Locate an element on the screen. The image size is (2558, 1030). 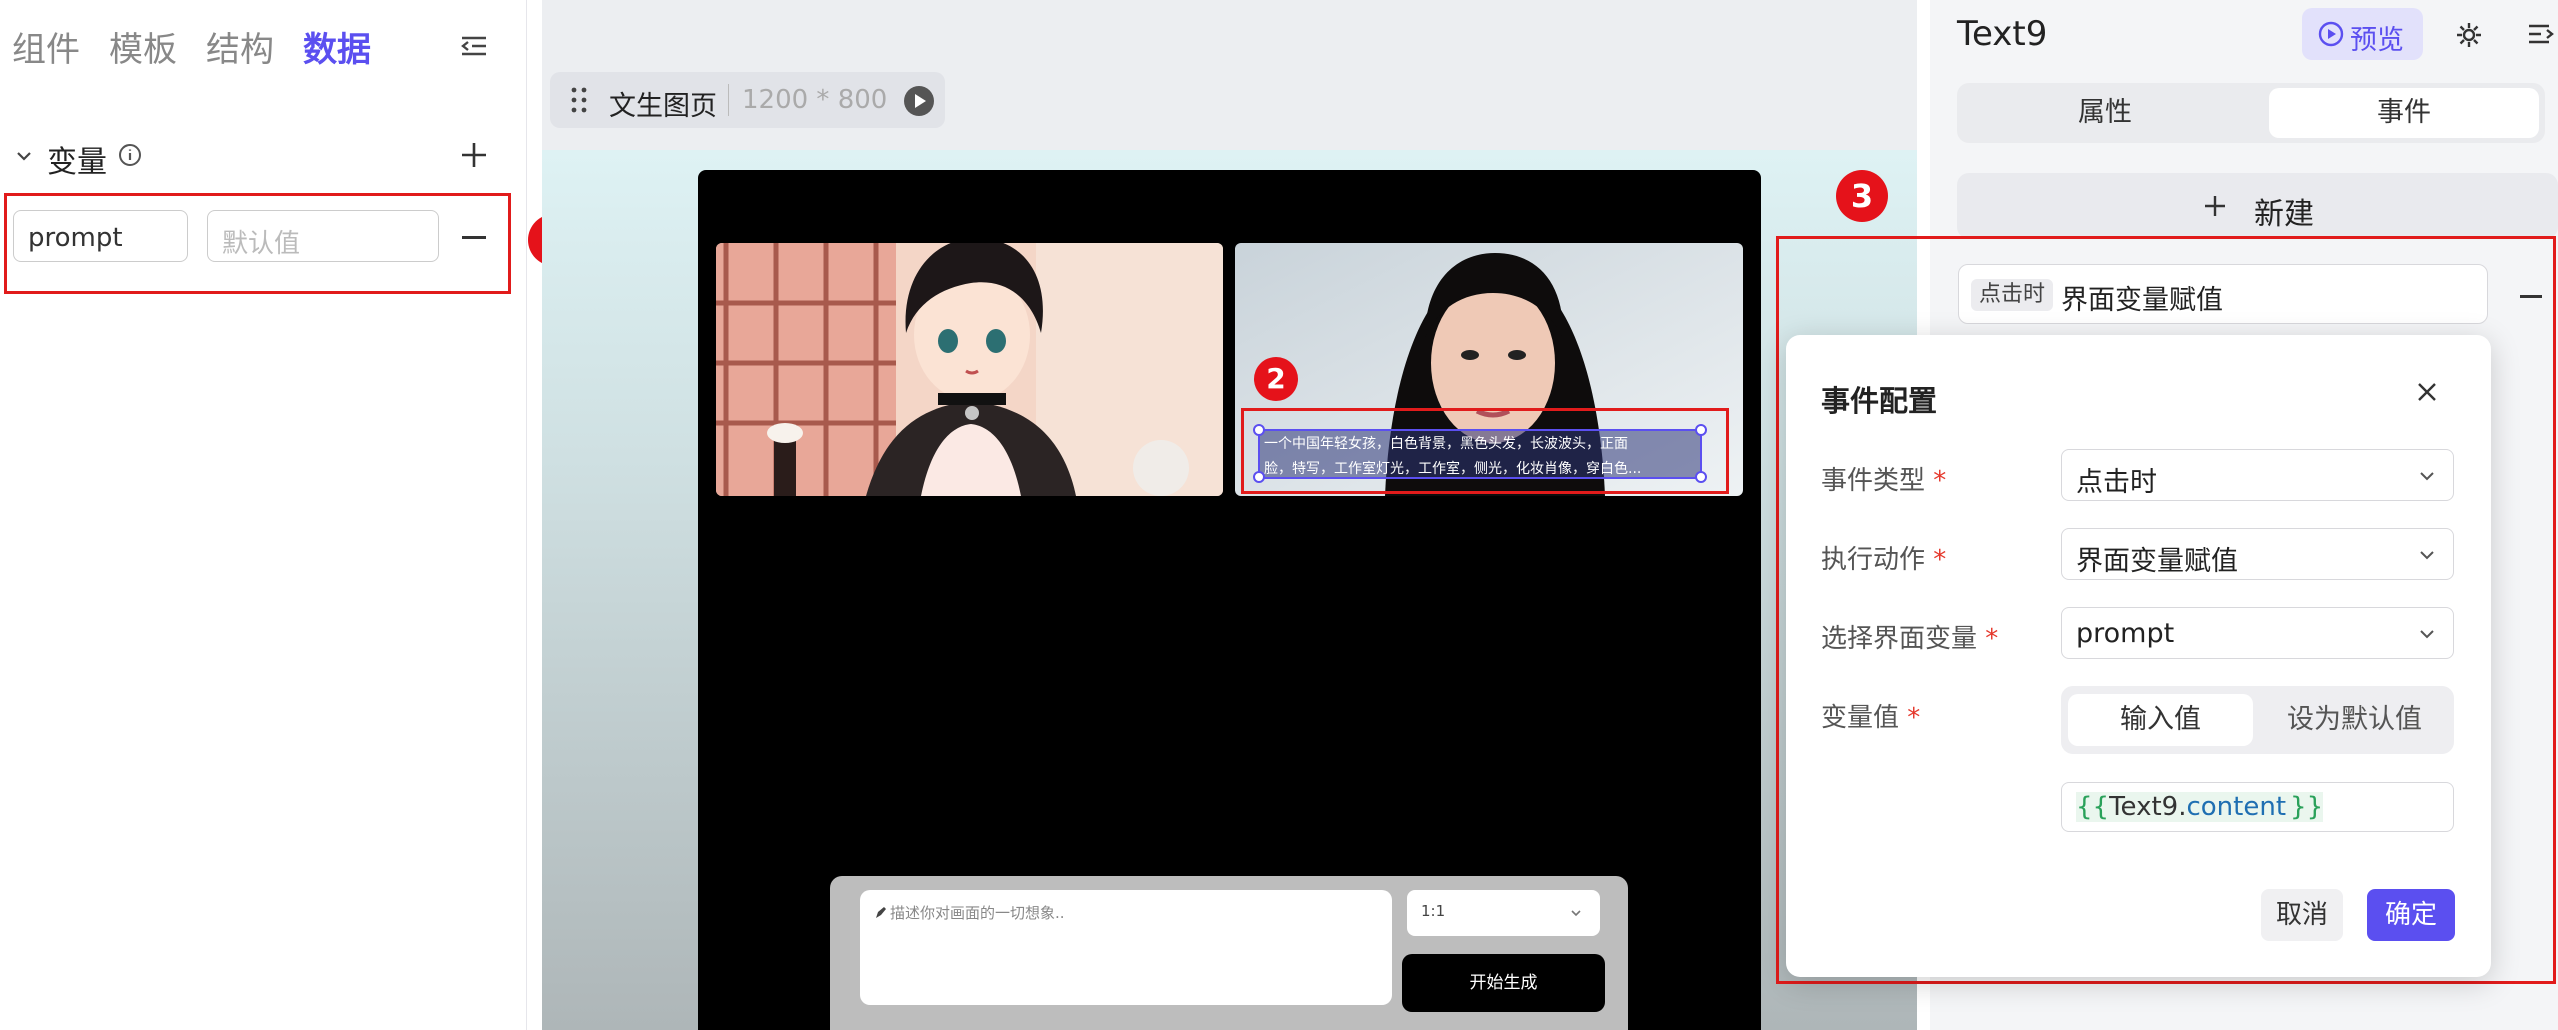
tab-components: 组件 is located at coordinates (46, 46).